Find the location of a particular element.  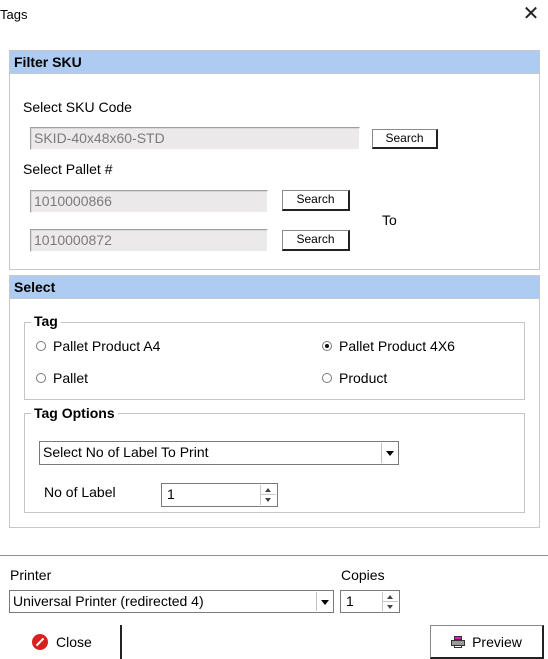

label-count-select: Select No of Label To Print is located at coordinates (219, 453).